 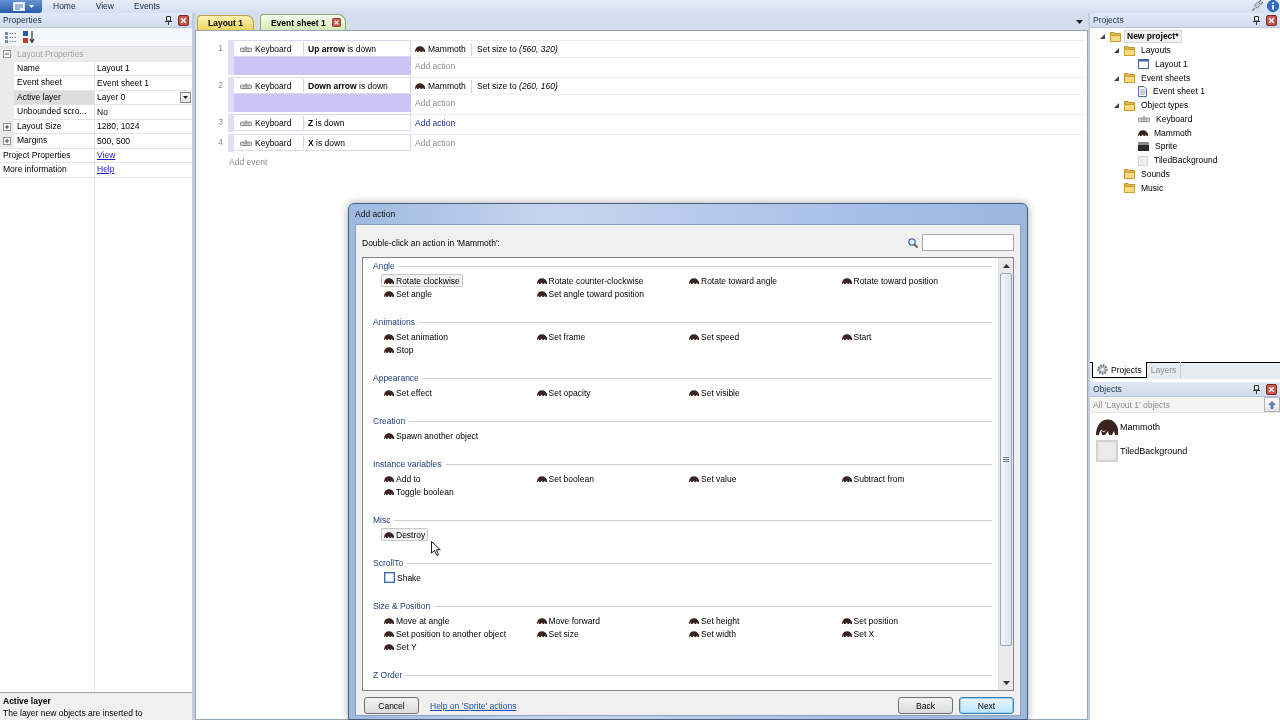 What do you see at coordinates (54, 83) in the screenshot?
I see `property-name: Event sheet` at bounding box center [54, 83].